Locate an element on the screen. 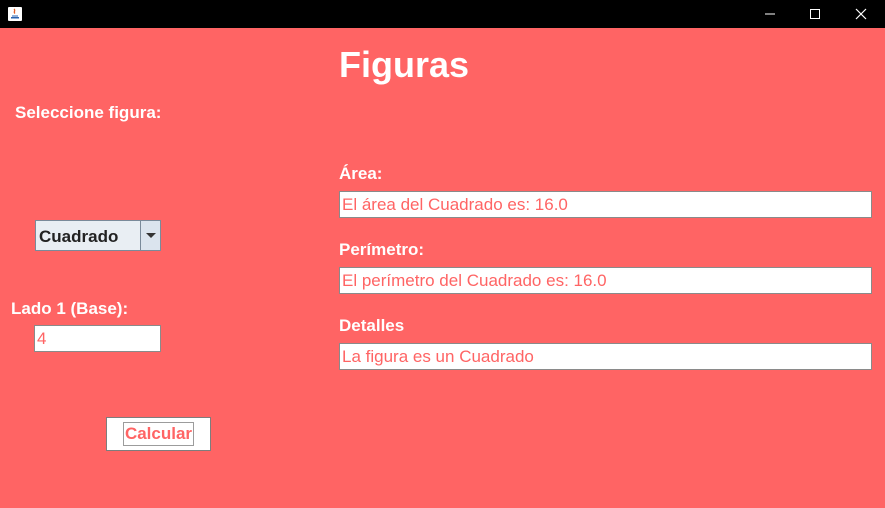 The image size is (885, 508). calculate-button-label: Calcular is located at coordinates (158, 434).